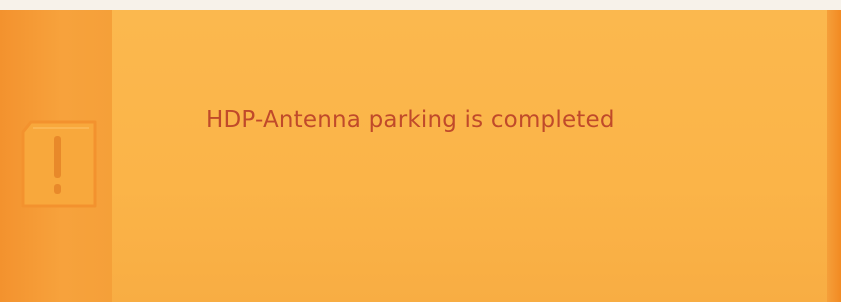  Describe the element at coordinates (834, 156) in the screenshot. I see `right-strip` at that location.